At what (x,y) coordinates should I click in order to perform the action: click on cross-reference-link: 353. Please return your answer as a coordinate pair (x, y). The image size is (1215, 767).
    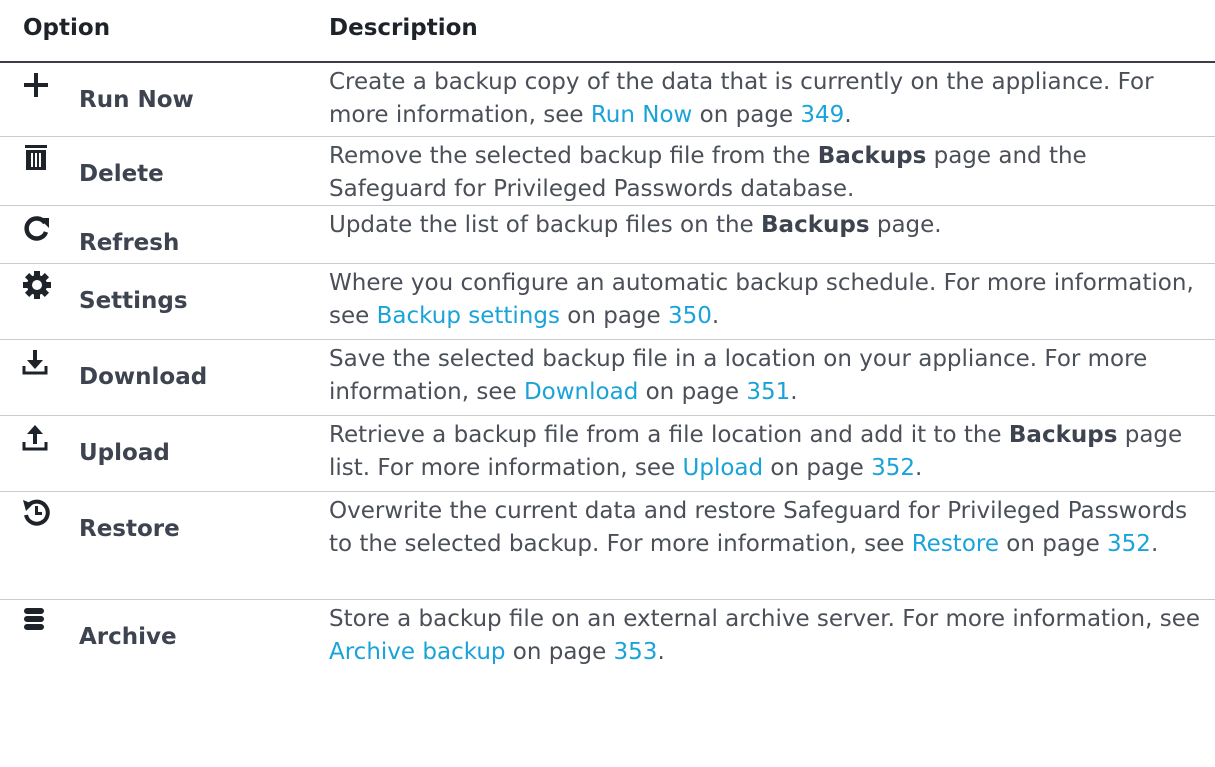
    Looking at the image, I should click on (636, 652).